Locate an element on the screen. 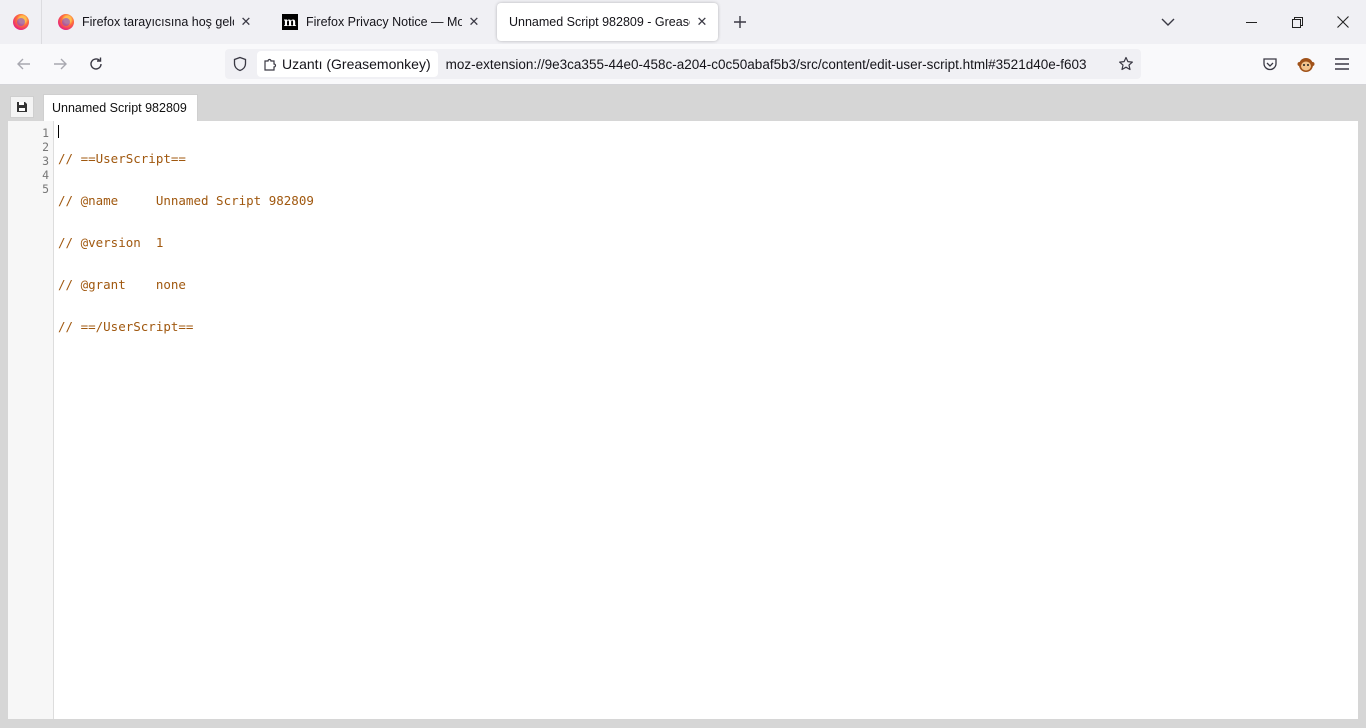 This screenshot has width=1366, height=728. code-line: // @grant none is located at coordinates (122, 284).